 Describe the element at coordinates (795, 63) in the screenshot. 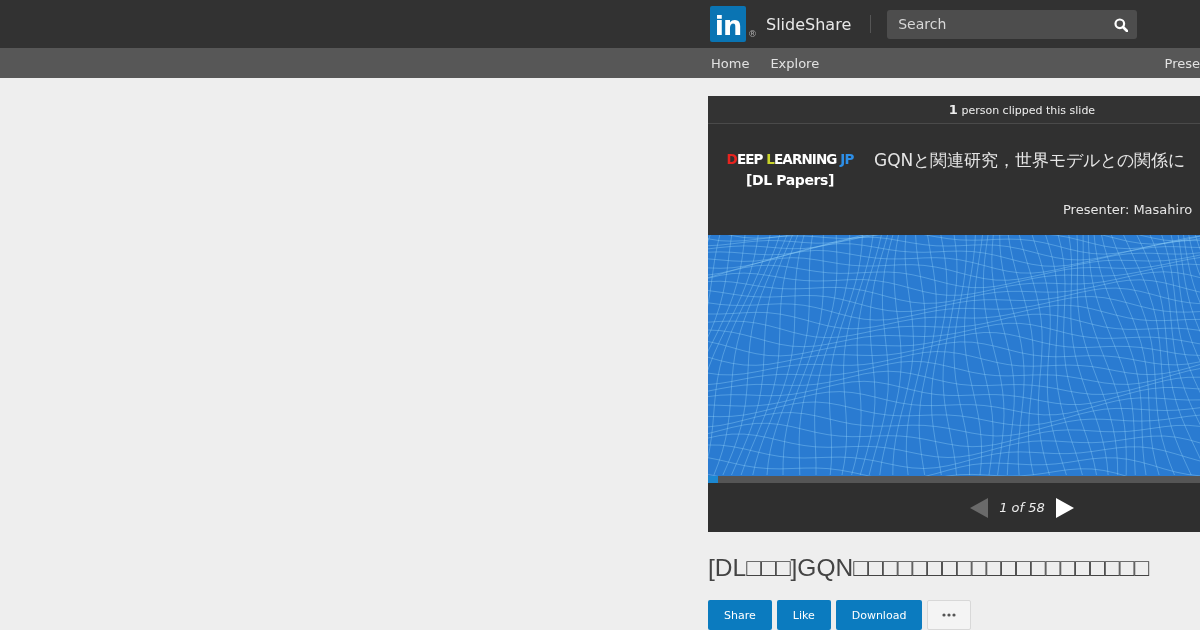

I see `nav-link: Explore` at that location.